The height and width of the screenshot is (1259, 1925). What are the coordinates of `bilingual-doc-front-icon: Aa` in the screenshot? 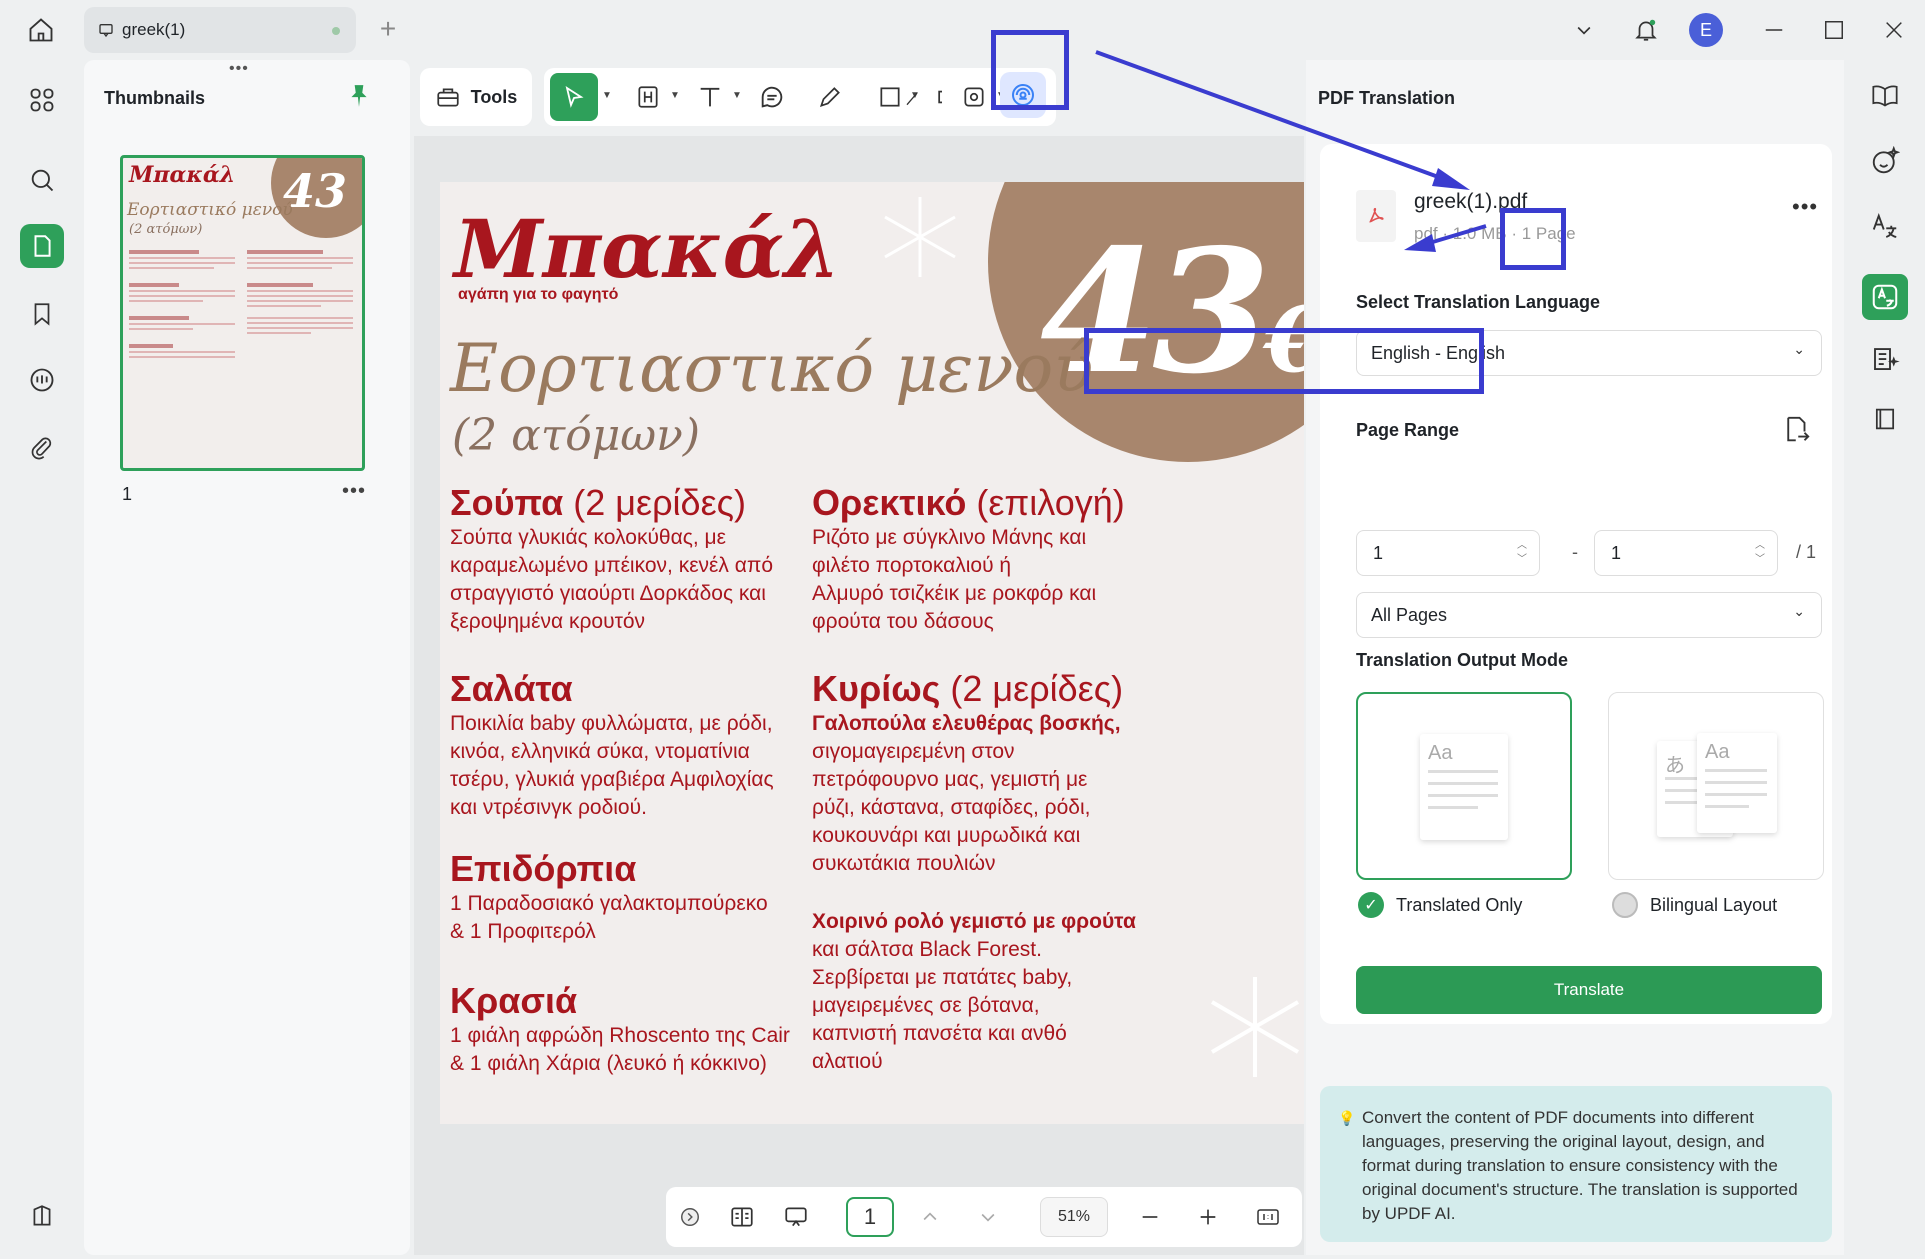 It's located at (1737, 783).